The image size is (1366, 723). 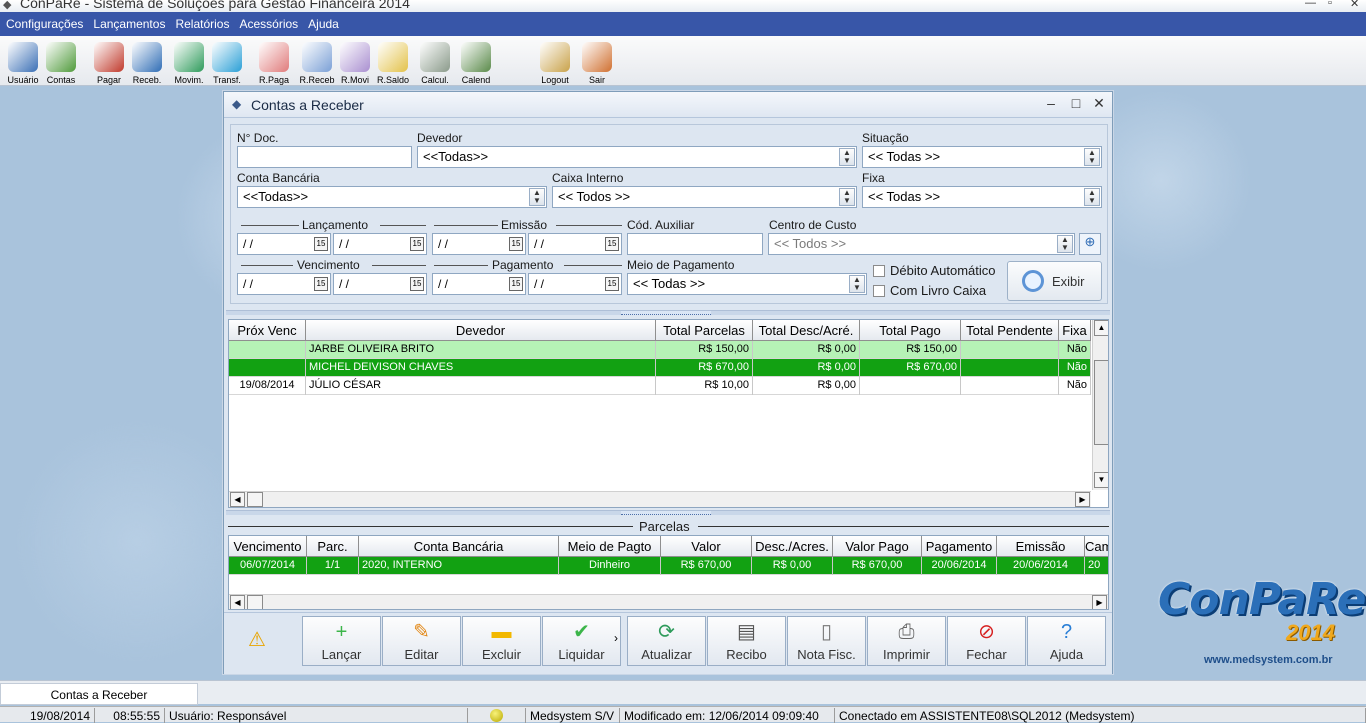 What do you see at coordinates (986, 641) in the screenshot?
I see `fechar-button: ⊘ Fechar` at bounding box center [986, 641].